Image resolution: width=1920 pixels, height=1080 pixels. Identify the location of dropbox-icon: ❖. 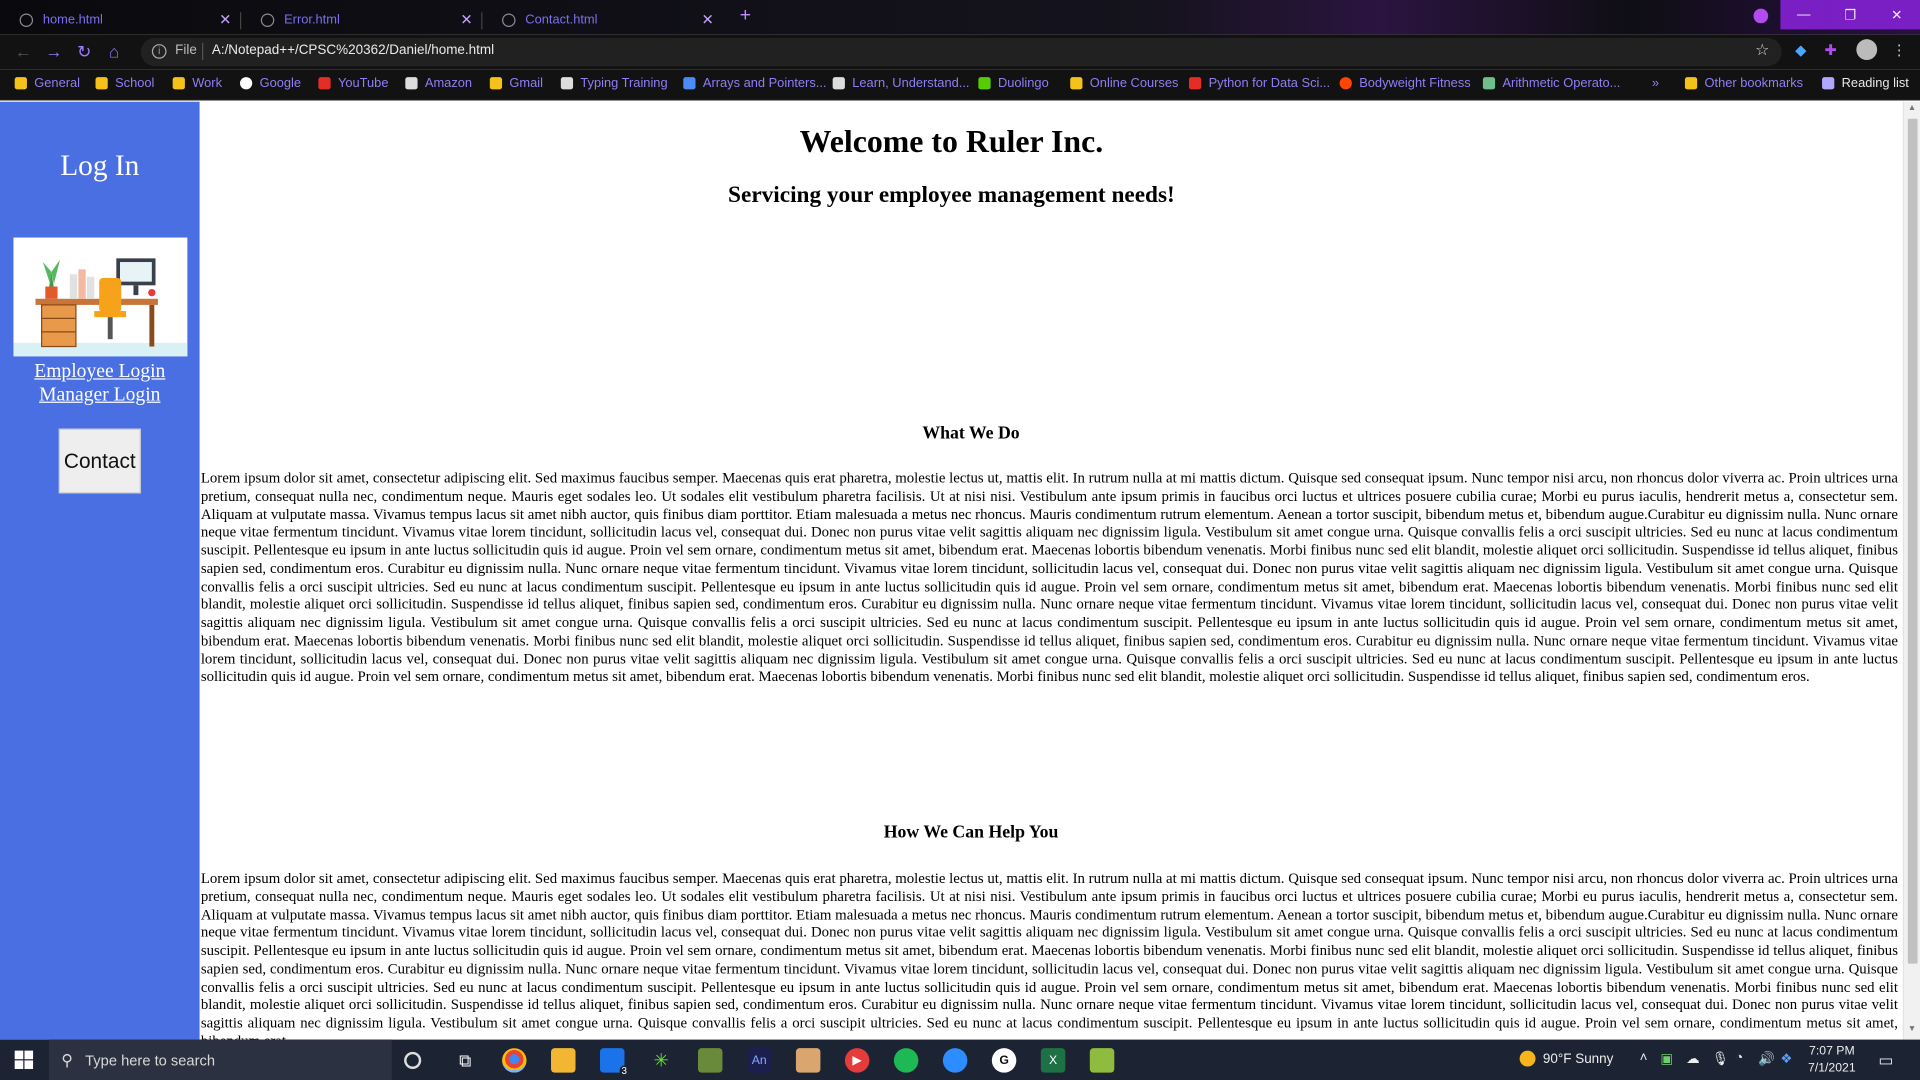
(1786, 1059).